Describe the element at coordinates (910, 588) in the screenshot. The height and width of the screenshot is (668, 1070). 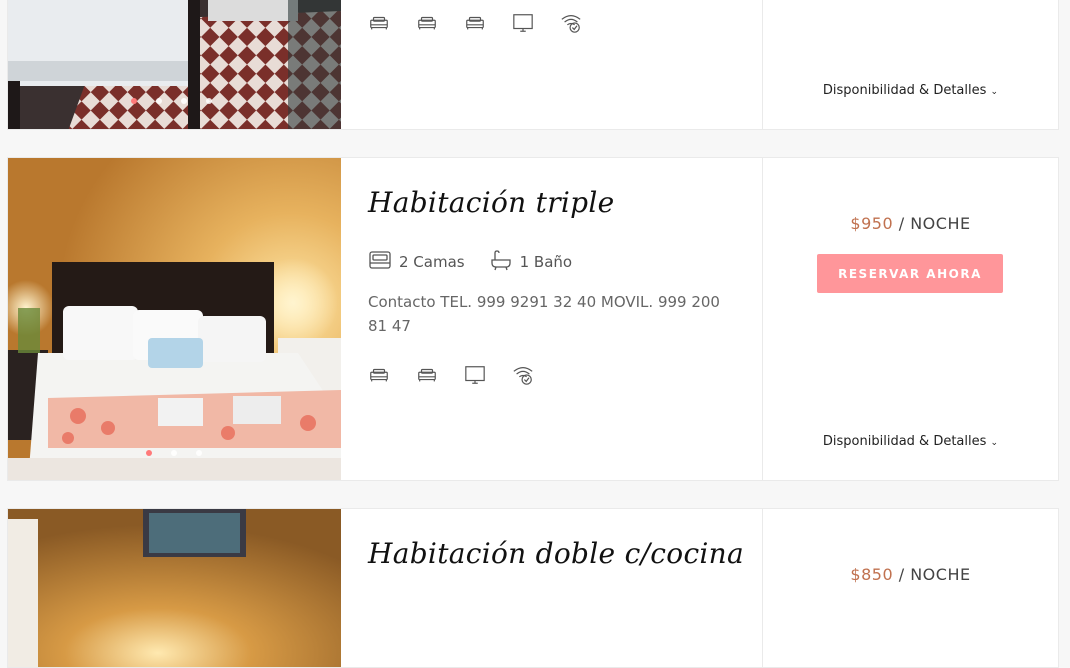
I see `room-side: $850 / NOCHE` at that location.